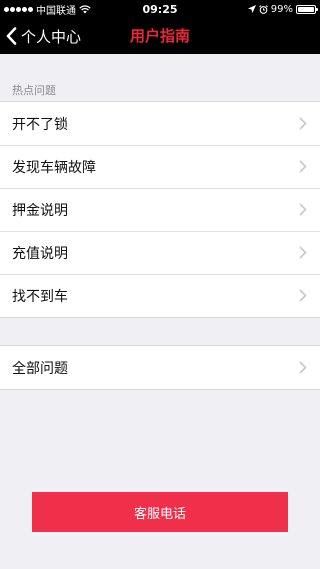 Image resolution: width=320 pixels, height=569 pixels. I want to click on list-item-all-questions: 全部问题, so click(160, 367).